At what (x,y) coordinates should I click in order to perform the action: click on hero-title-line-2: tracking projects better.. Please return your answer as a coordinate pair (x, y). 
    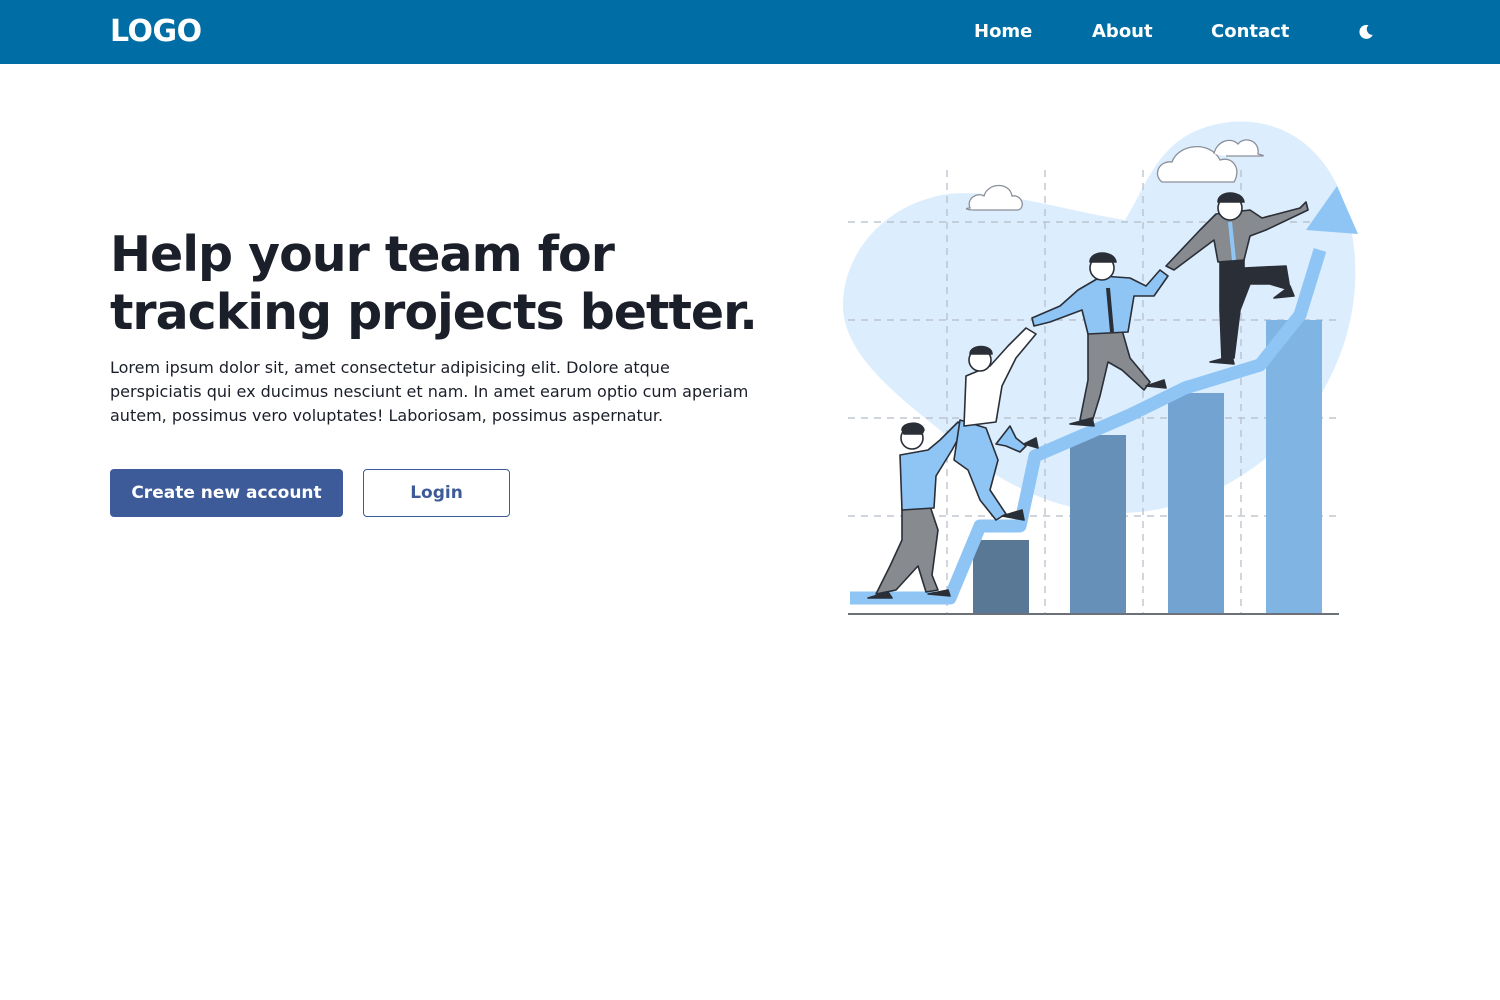
    Looking at the image, I should click on (434, 312).